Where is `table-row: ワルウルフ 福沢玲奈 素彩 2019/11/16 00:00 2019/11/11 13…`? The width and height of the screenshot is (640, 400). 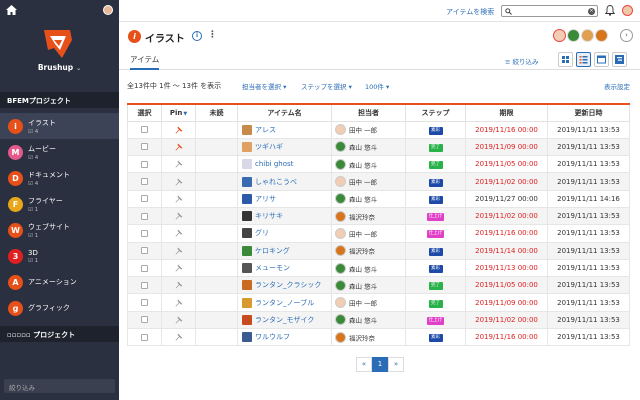
table-row: ワルウルフ 福沢玲奈 素彩 2019/11/16 00:00 2019/11/11 13… is located at coordinates (378, 337).